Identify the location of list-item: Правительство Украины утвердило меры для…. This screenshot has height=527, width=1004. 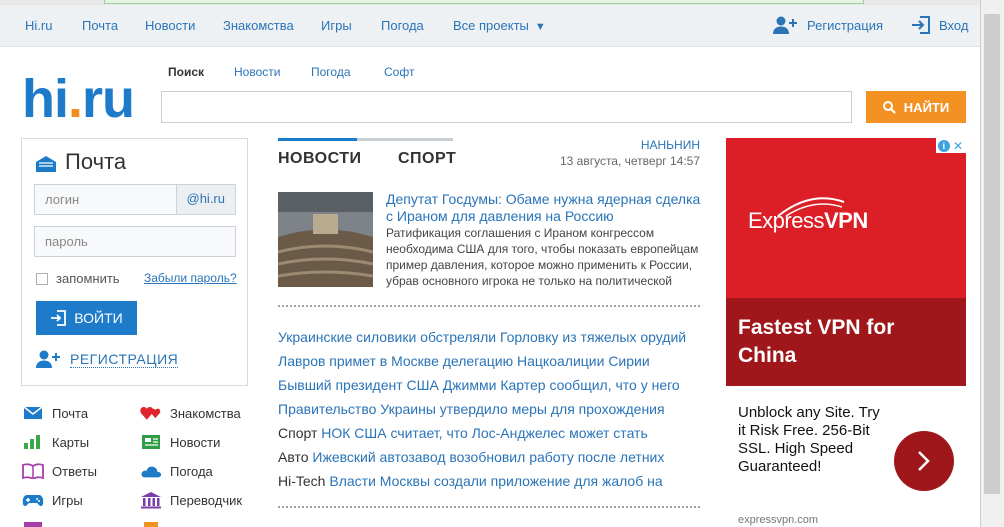
(471, 409).